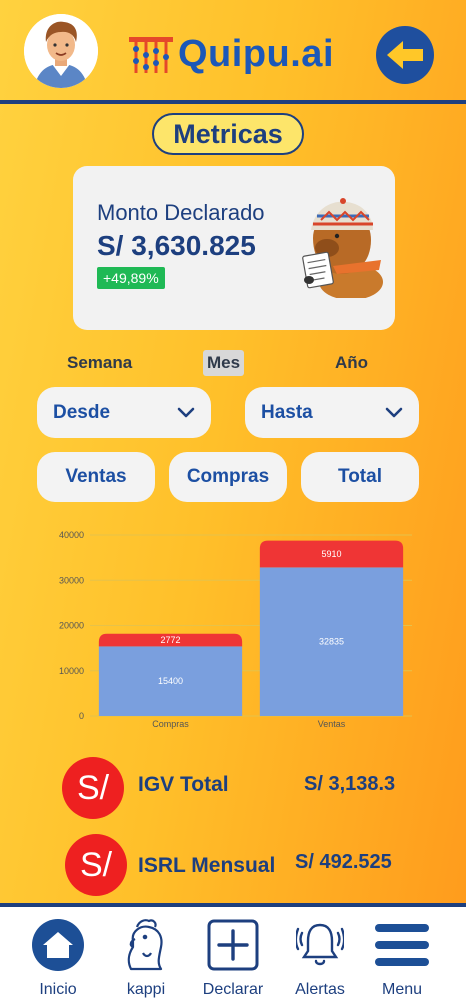 This screenshot has height=1008, width=466. I want to click on summary-label: Monto Declarado, so click(181, 212).